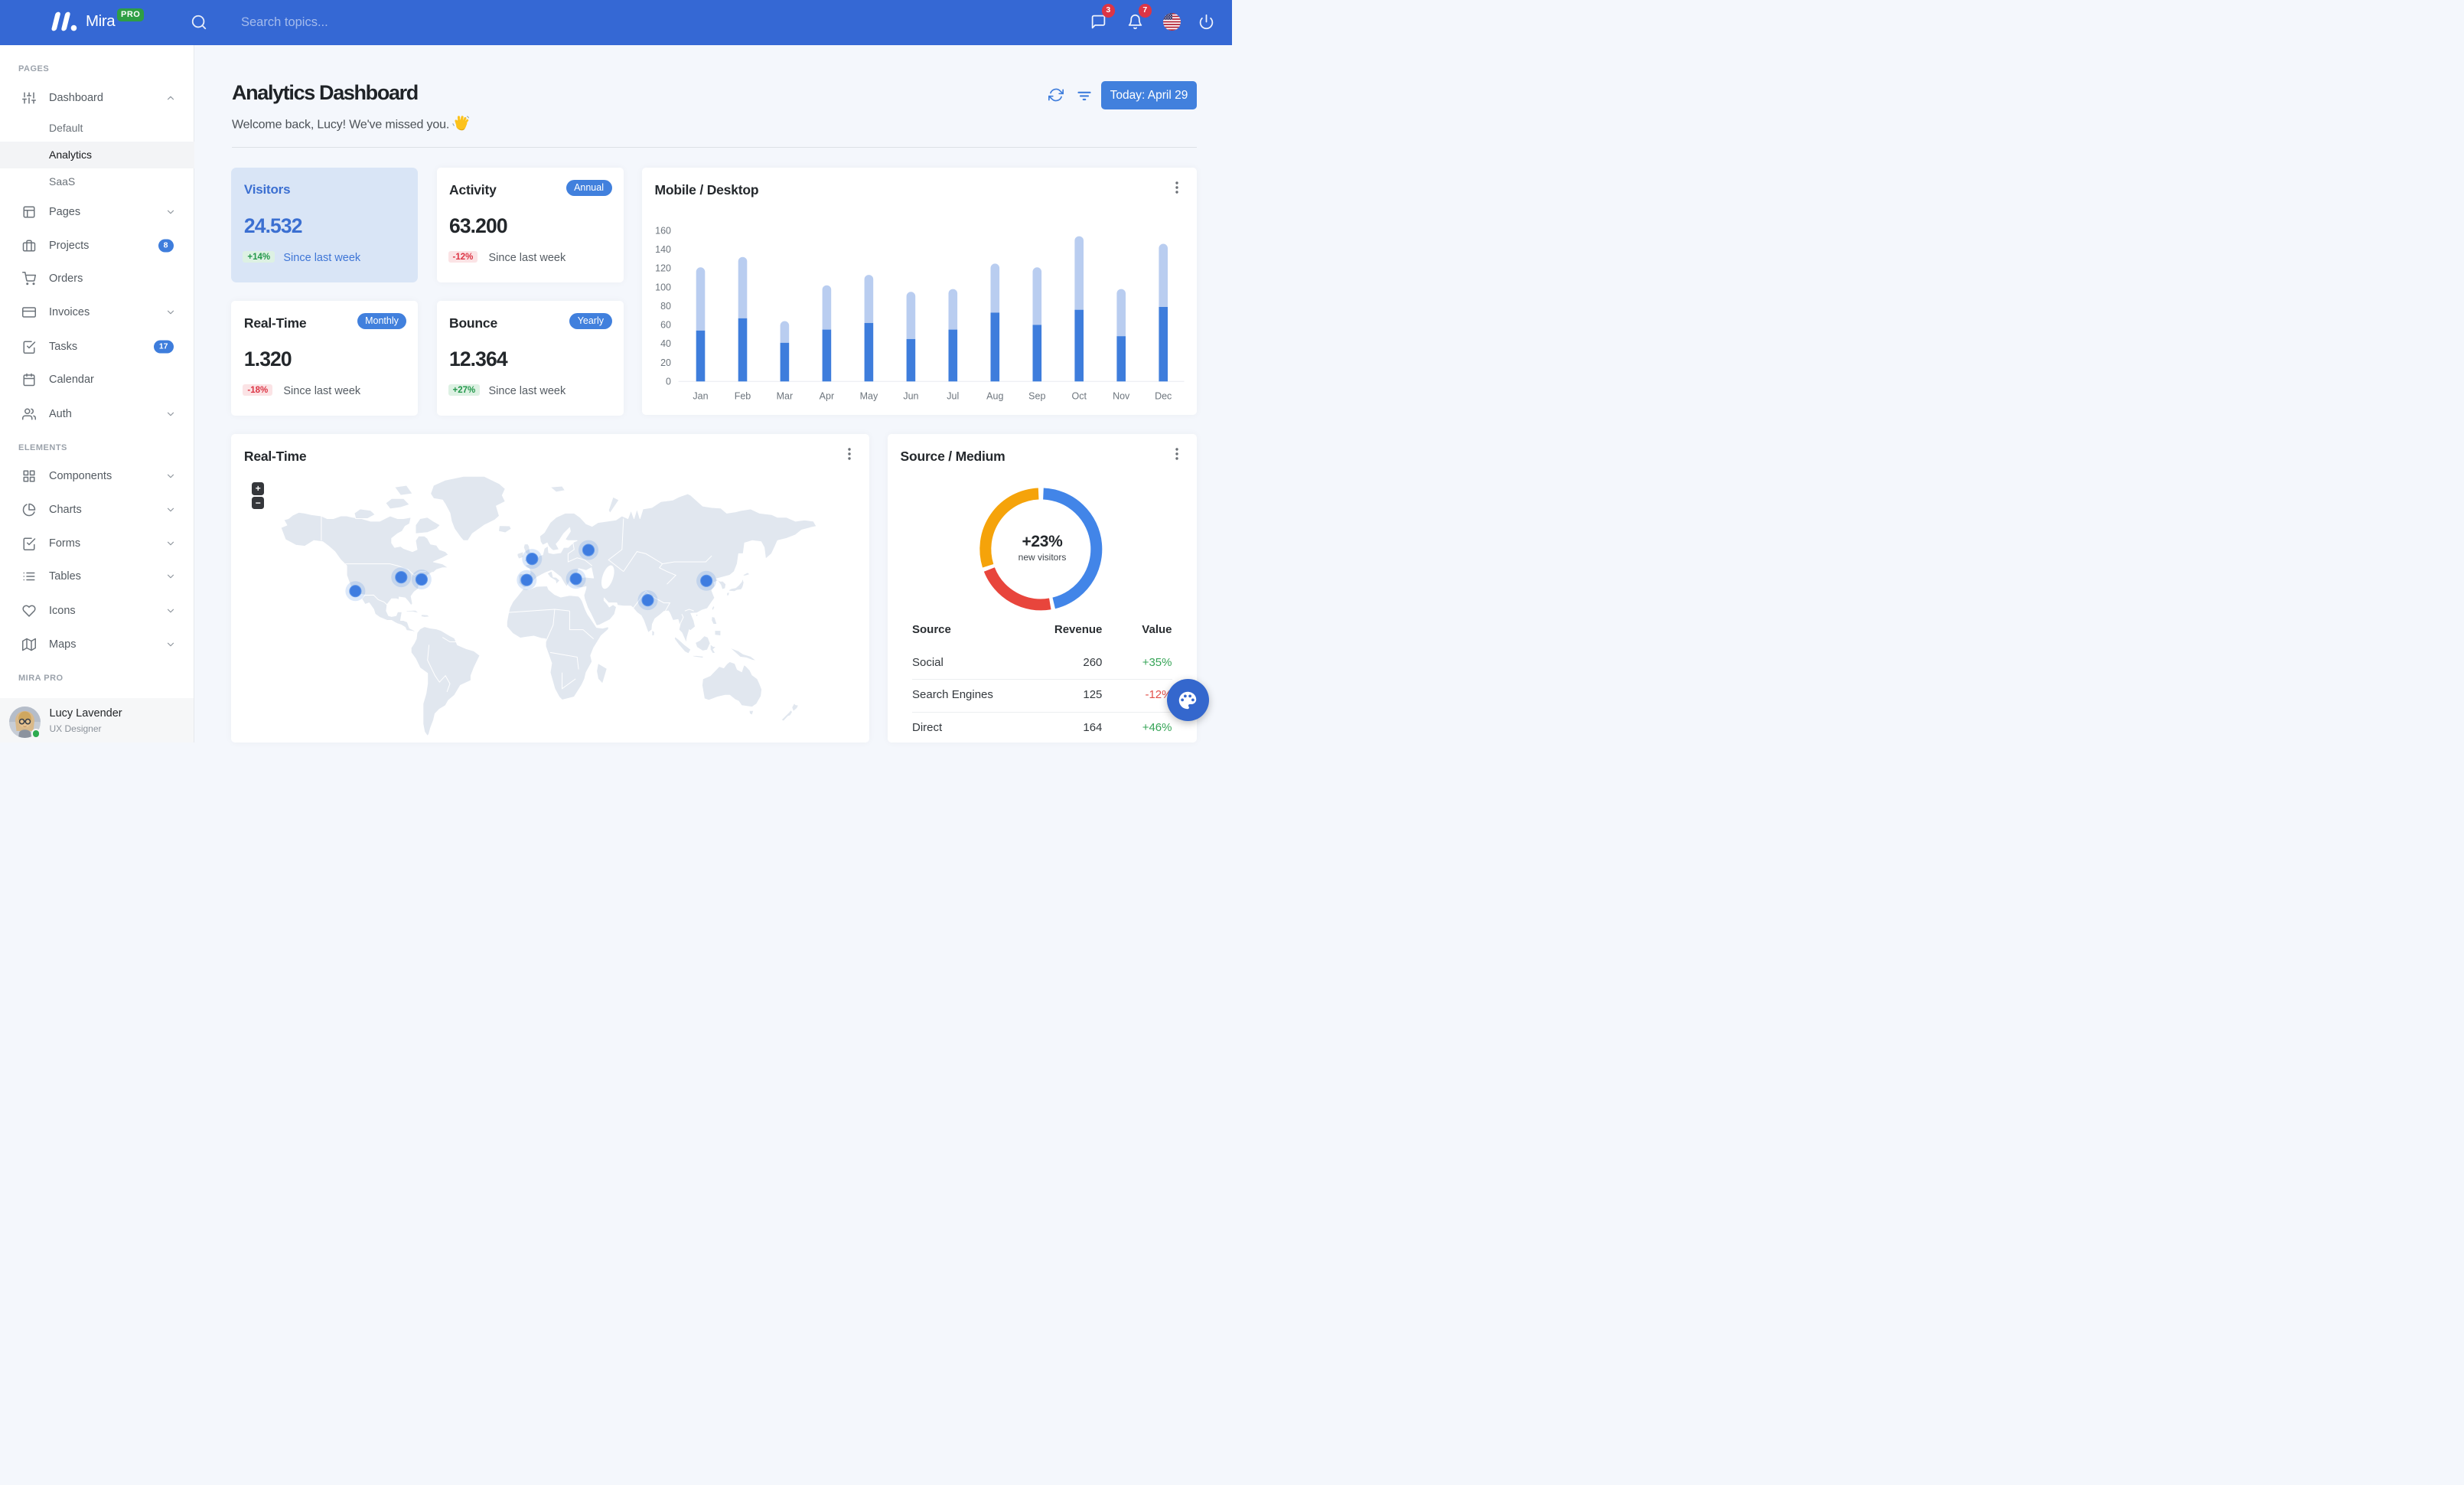 The image size is (2464, 1485). What do you see at coordinates (663, 231) in the screenshot?
I see `svg-text: 160` at bounding box center [663, 231].